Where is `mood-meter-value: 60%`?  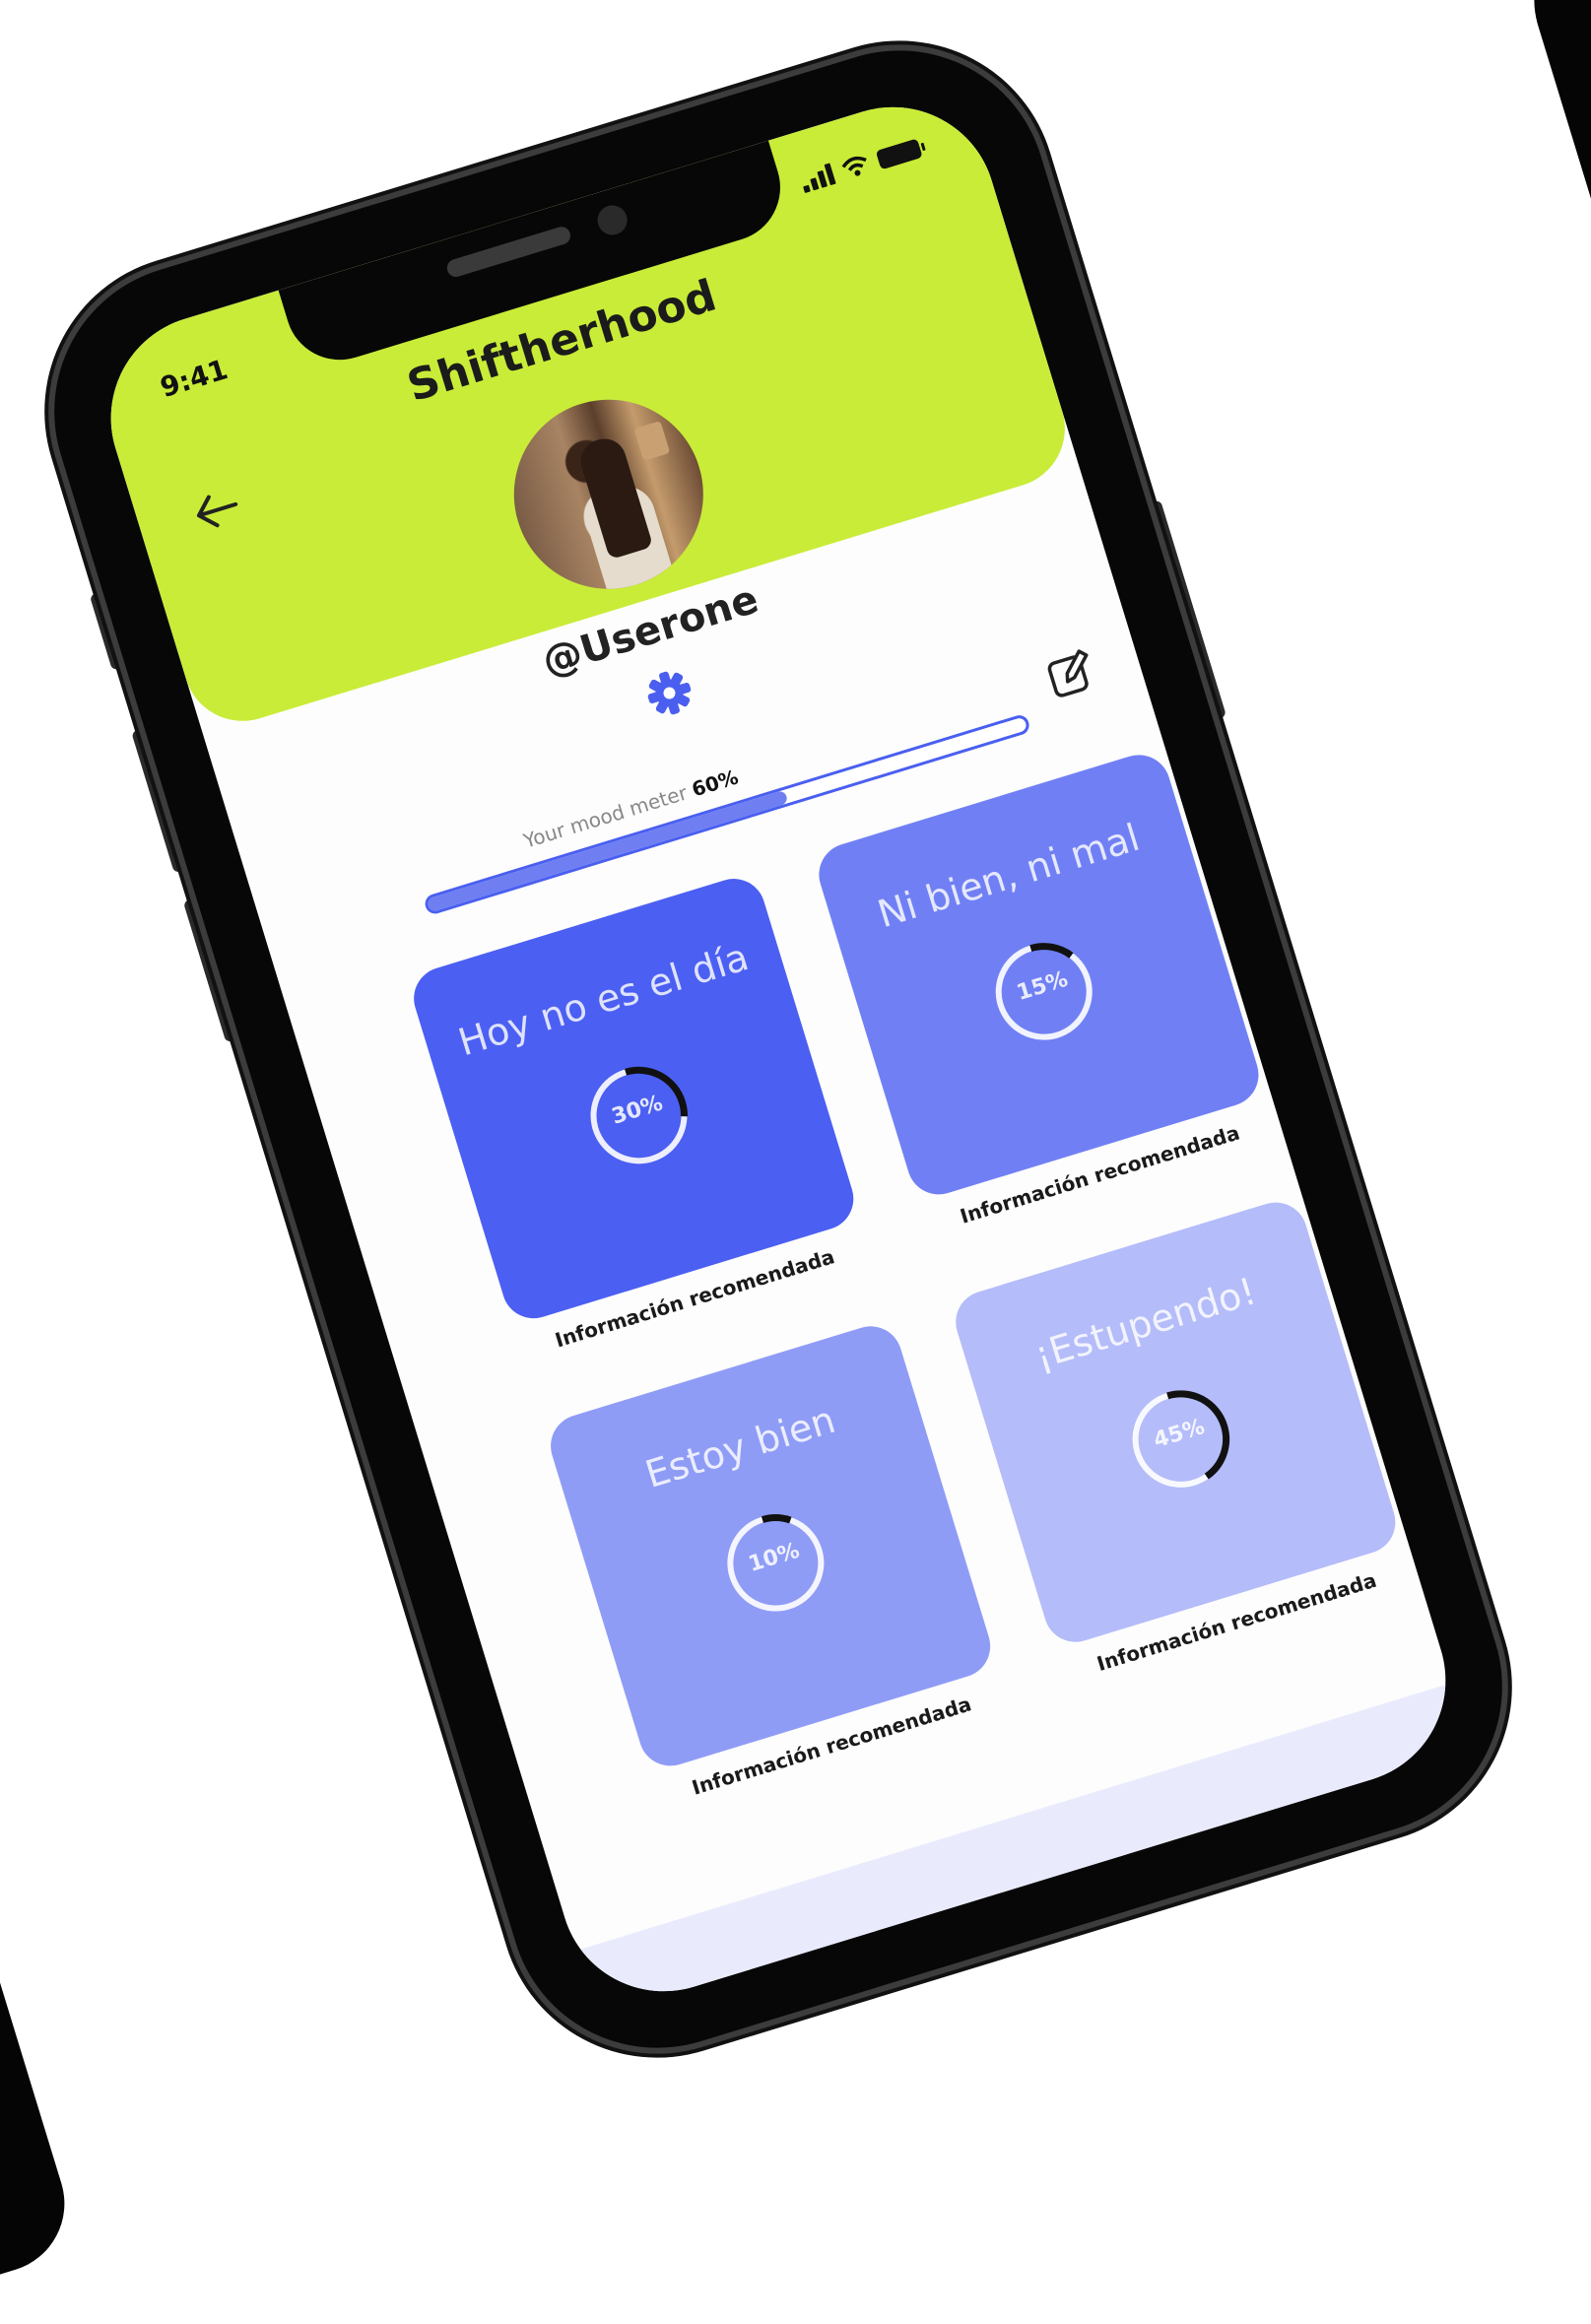 mood-meter-value: 60% is located at coordinates (715, 783).